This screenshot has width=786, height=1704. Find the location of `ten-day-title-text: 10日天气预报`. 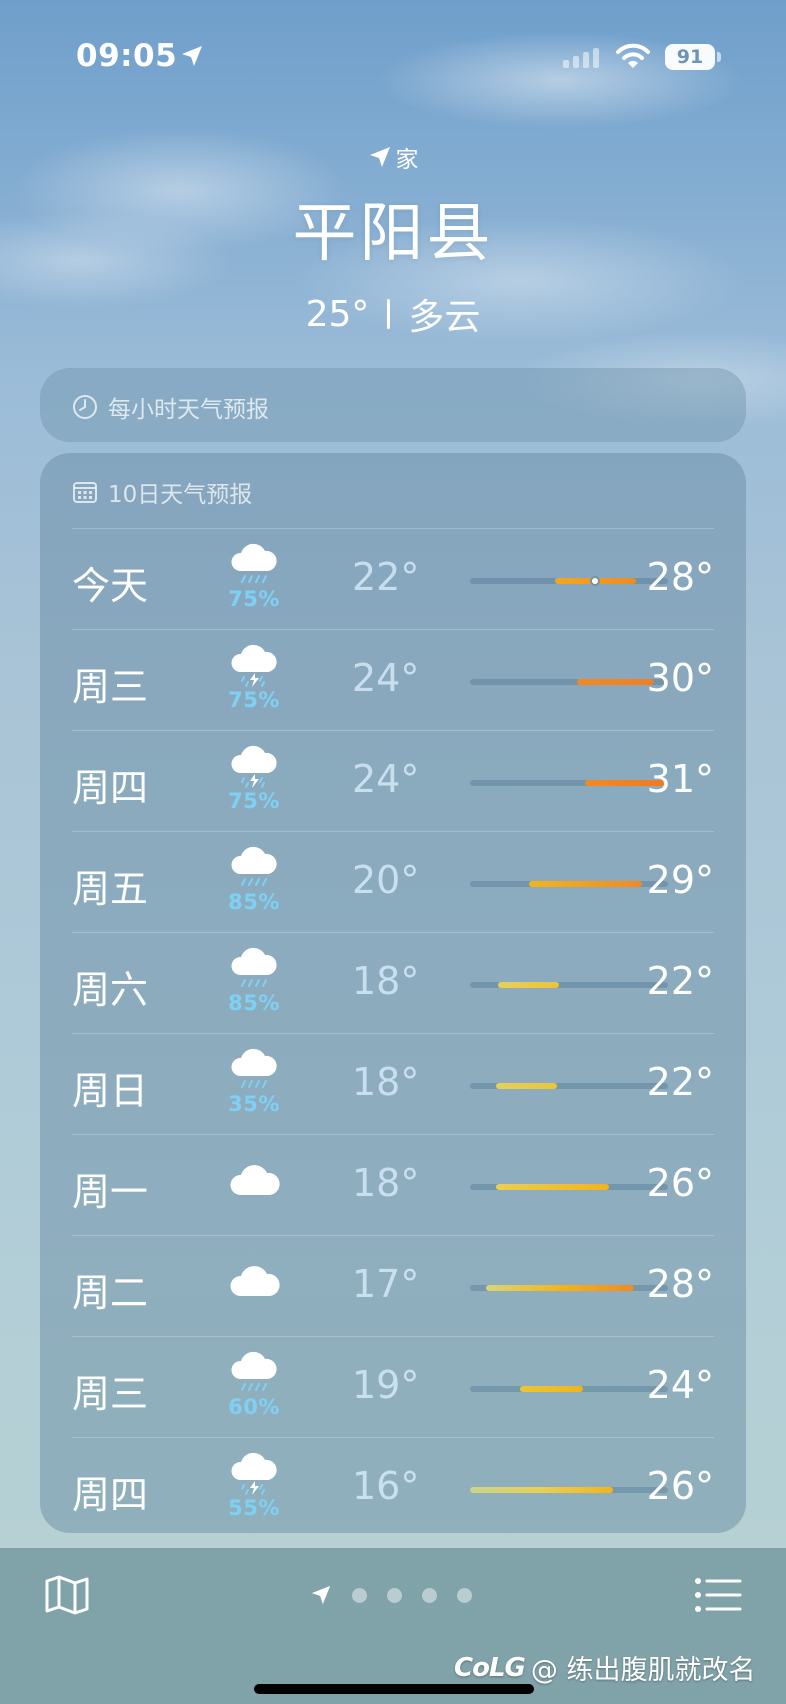

ten-day-title-text: 10日天气预报 is located at coordinates (180, 495).